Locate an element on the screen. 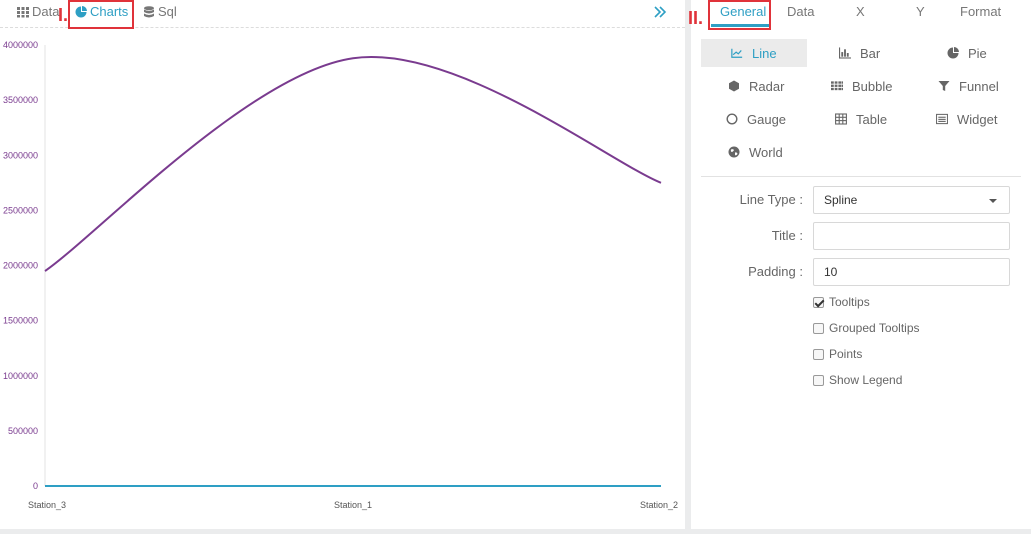 Image resolution: width=1031 pixels, height=534 pixels. padding-input is located at coordinates (911, 272).